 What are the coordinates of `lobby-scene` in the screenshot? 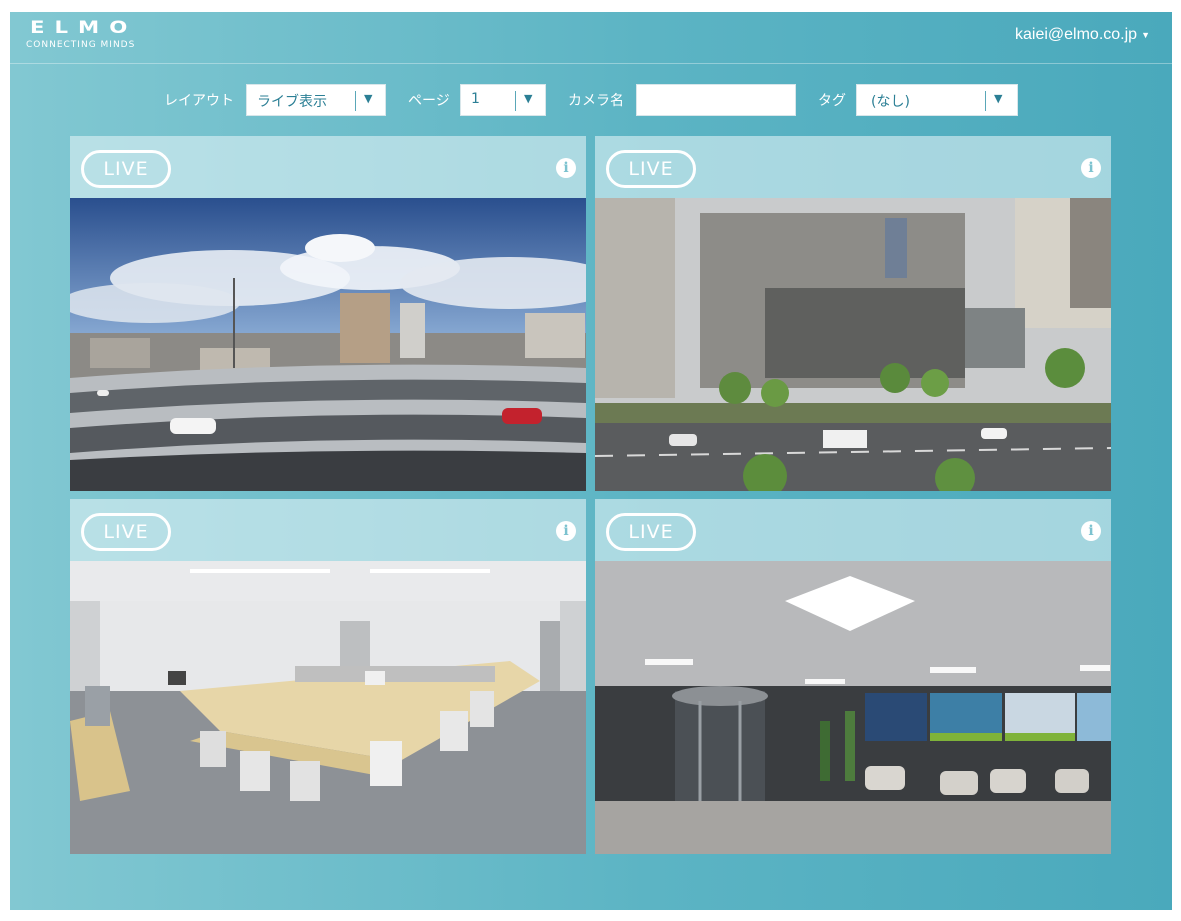 It's located at (853, 707).